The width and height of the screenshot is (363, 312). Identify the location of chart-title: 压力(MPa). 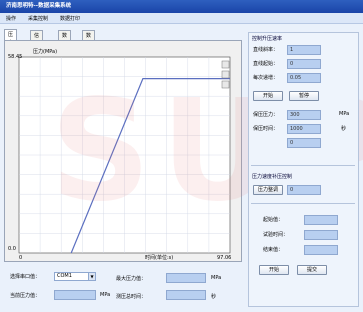
(45, 51).